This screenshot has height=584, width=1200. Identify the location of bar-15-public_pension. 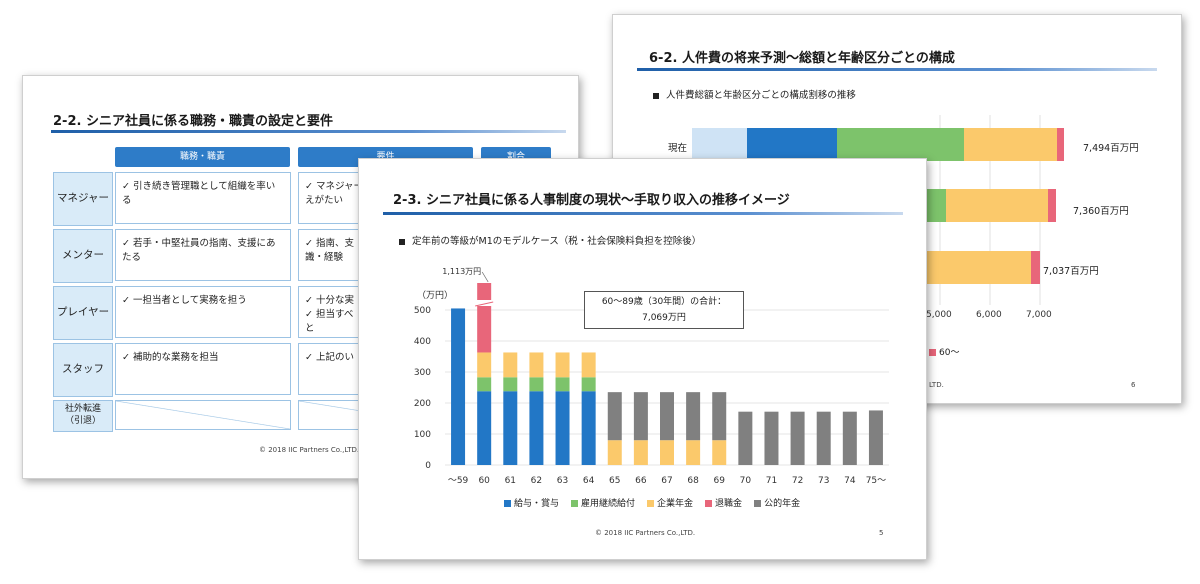
(849, 438).